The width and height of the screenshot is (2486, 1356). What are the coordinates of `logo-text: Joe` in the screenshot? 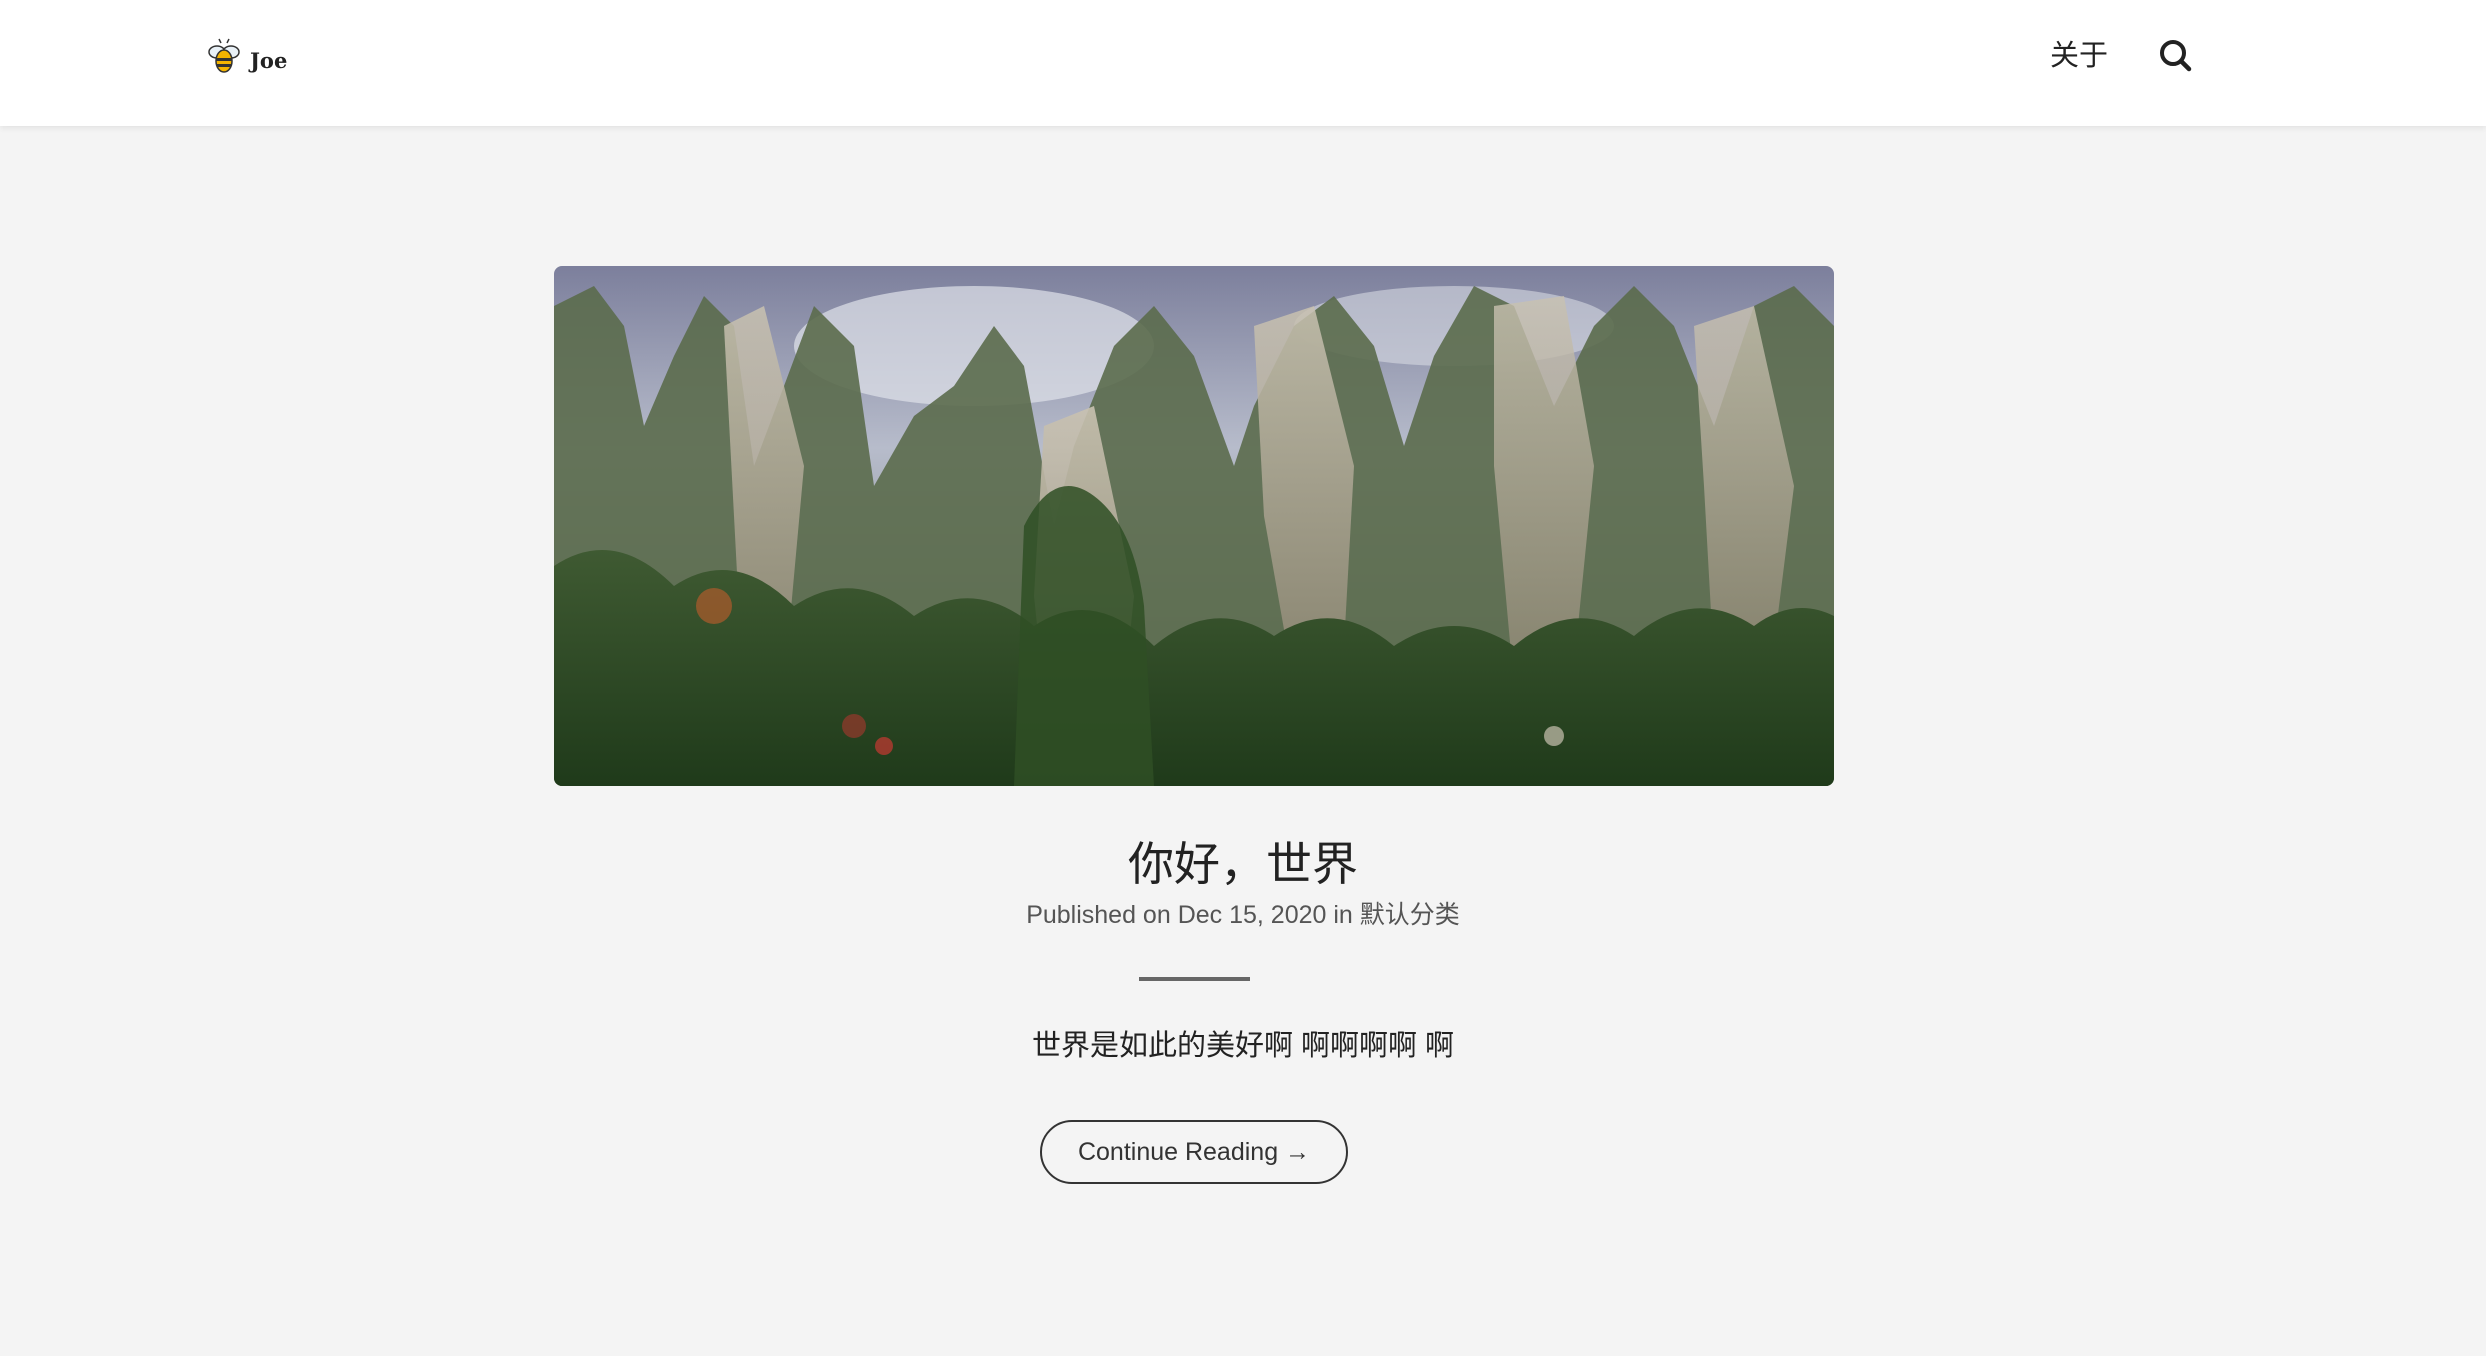 It's located at (269, 60).